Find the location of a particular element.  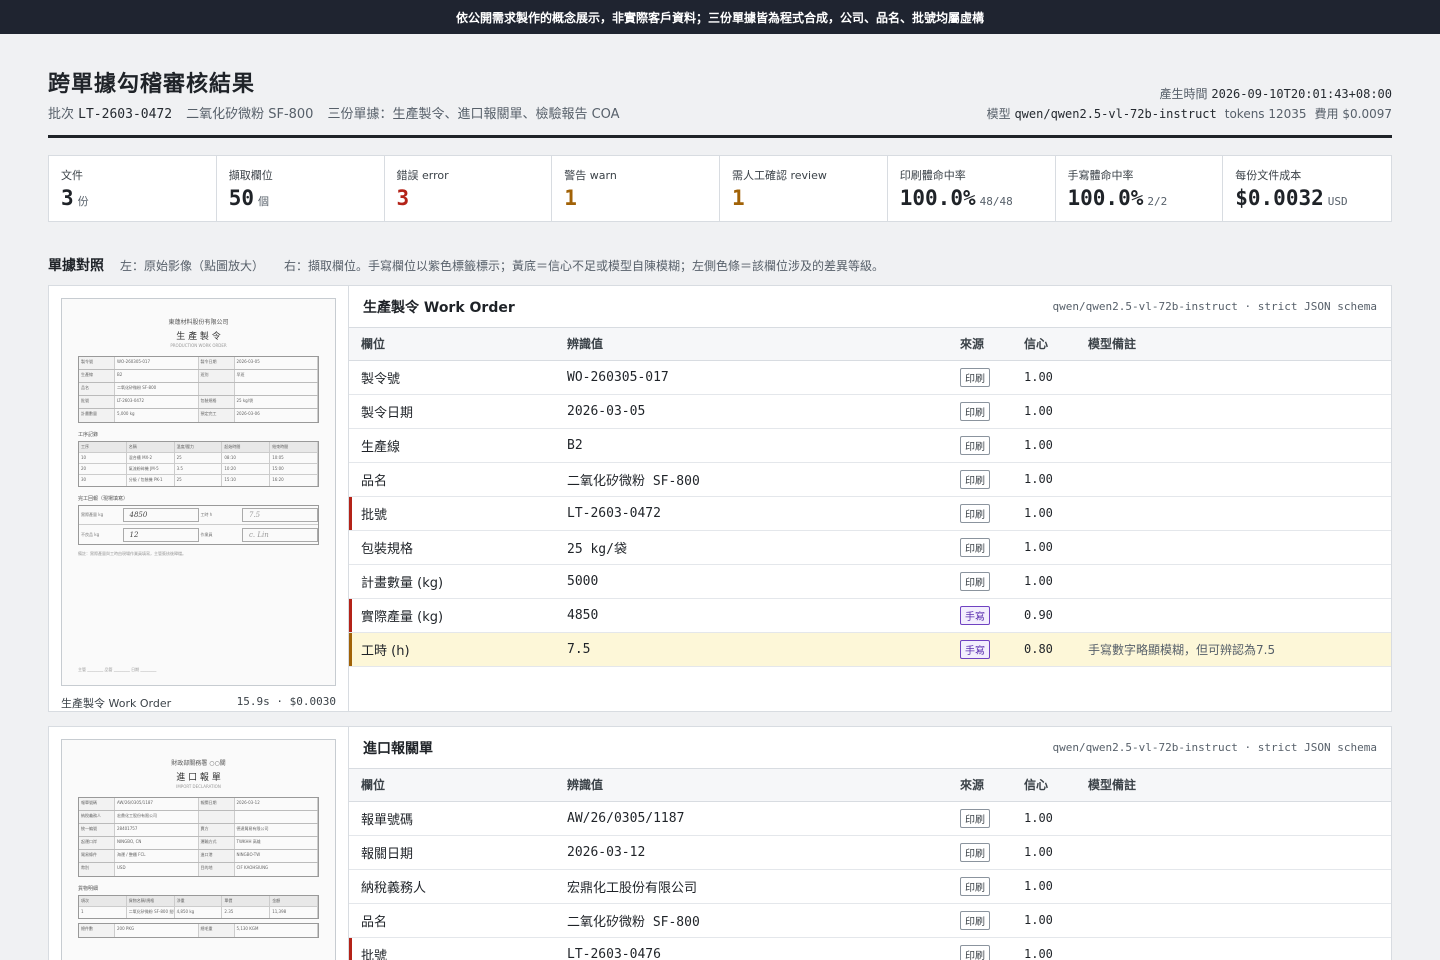

doc-table-cell: 2.35 is located at coordinates (246, 912).